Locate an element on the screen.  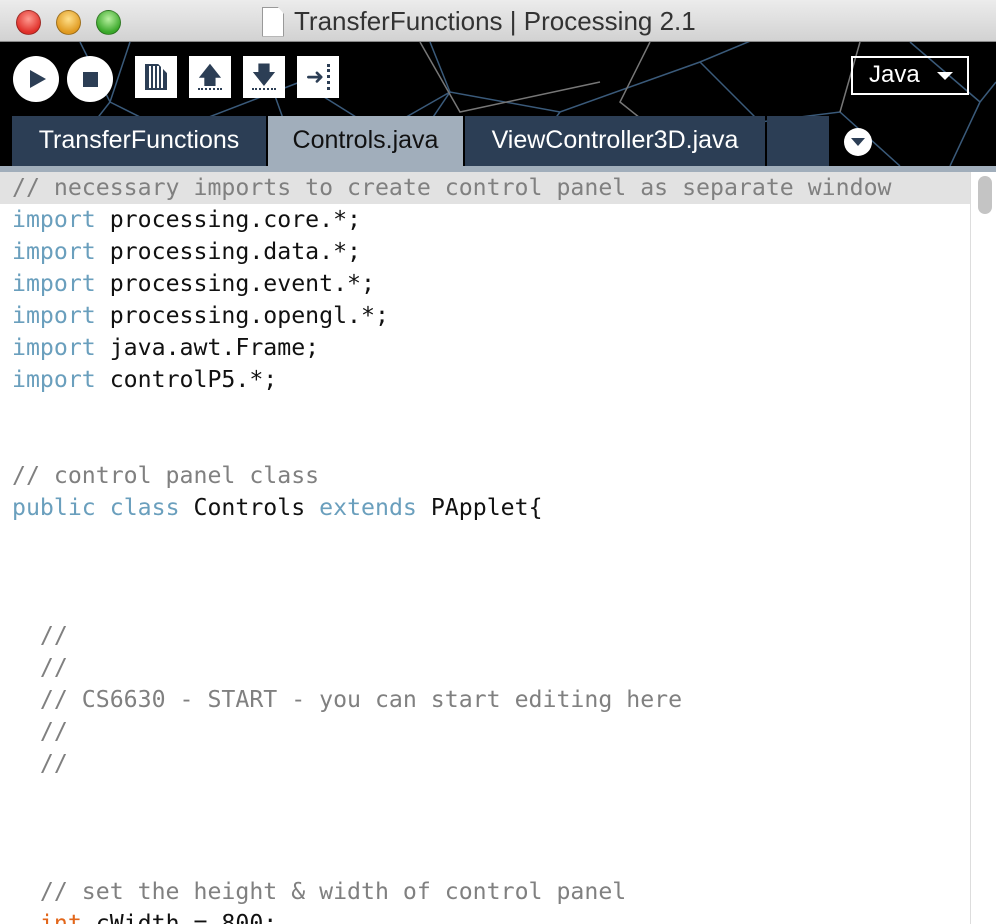
new-button is located at coordinates (156, 77).